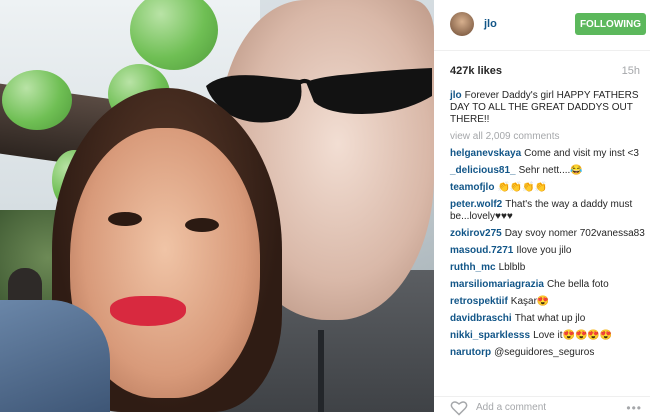  I want to click on comment-username: masoud.7271, so click(481, 250).